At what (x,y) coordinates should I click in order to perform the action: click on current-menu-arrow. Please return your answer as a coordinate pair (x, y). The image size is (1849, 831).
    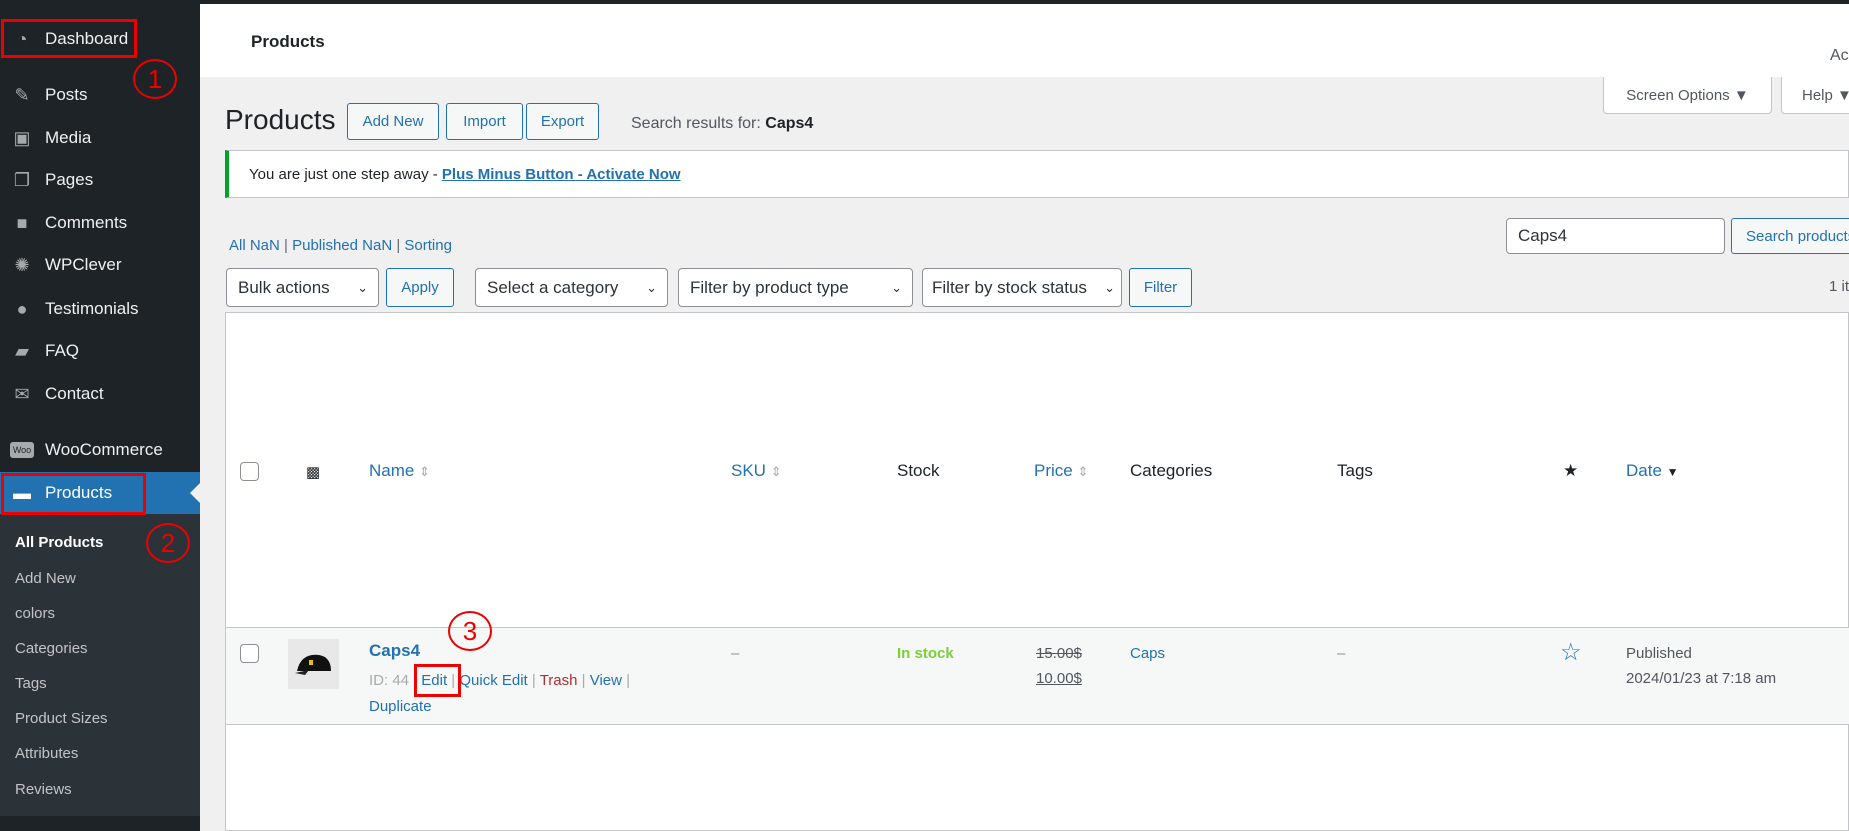
    Looking at the image, I should click on (195, 493).